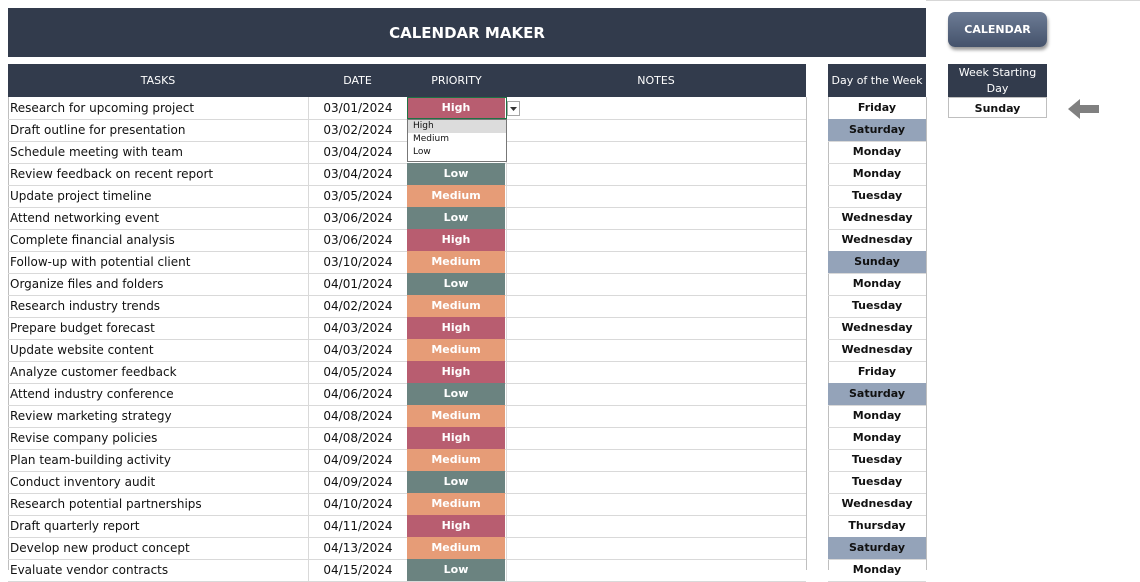 This screenshot has width=1140, height=582. What do you see at coordinates (926, 333) in the screenshot?
I see `dow-right-border` at bounding box center [926, 333].